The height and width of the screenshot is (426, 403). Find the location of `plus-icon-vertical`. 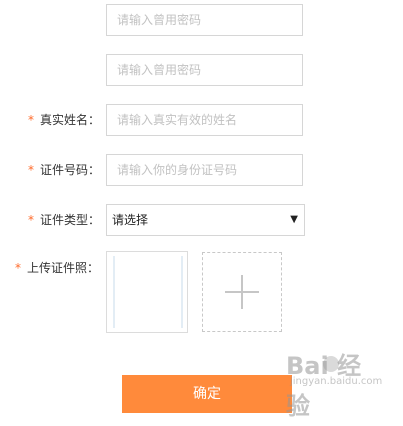

plus-icon-vertical is located at coordinates (242, 292).